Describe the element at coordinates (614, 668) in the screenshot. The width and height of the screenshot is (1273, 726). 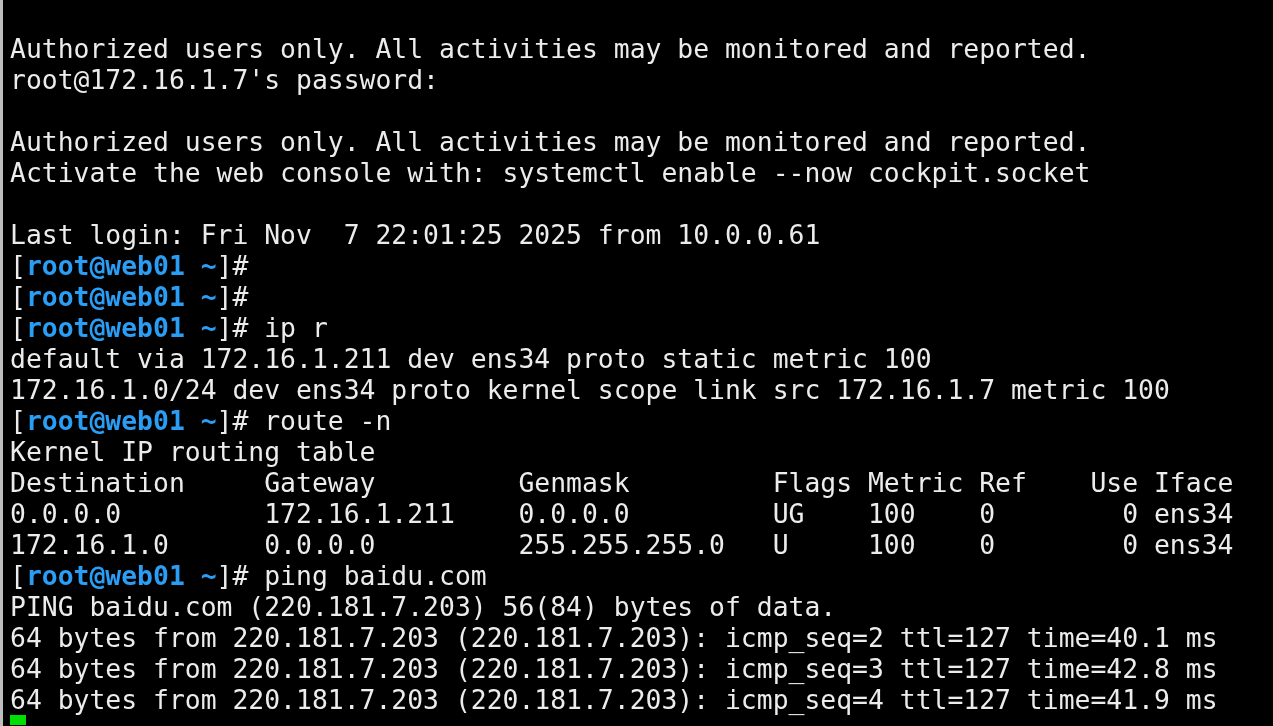
I see `terminal-line: 64 bytes from 220.181.7.203 (220.181.7.203): icmp_seq=3 ttl=127 time=42.8 ms` at that location.